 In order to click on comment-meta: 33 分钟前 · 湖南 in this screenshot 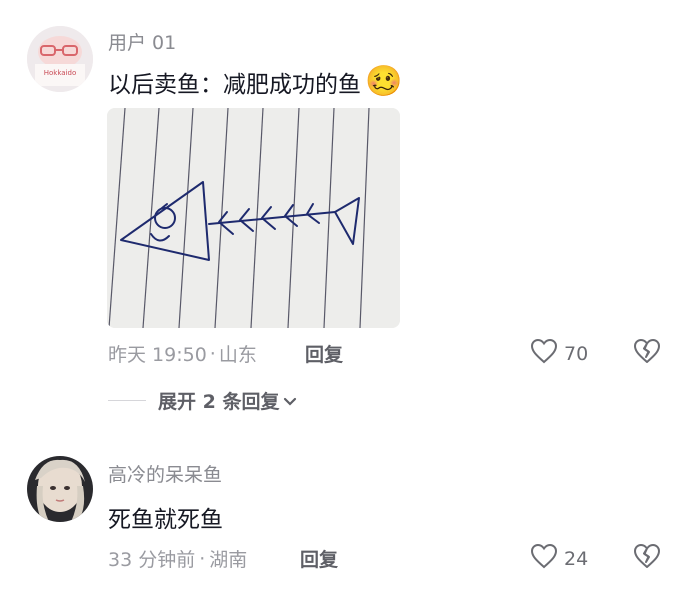, I will do `click(177, 558)`.